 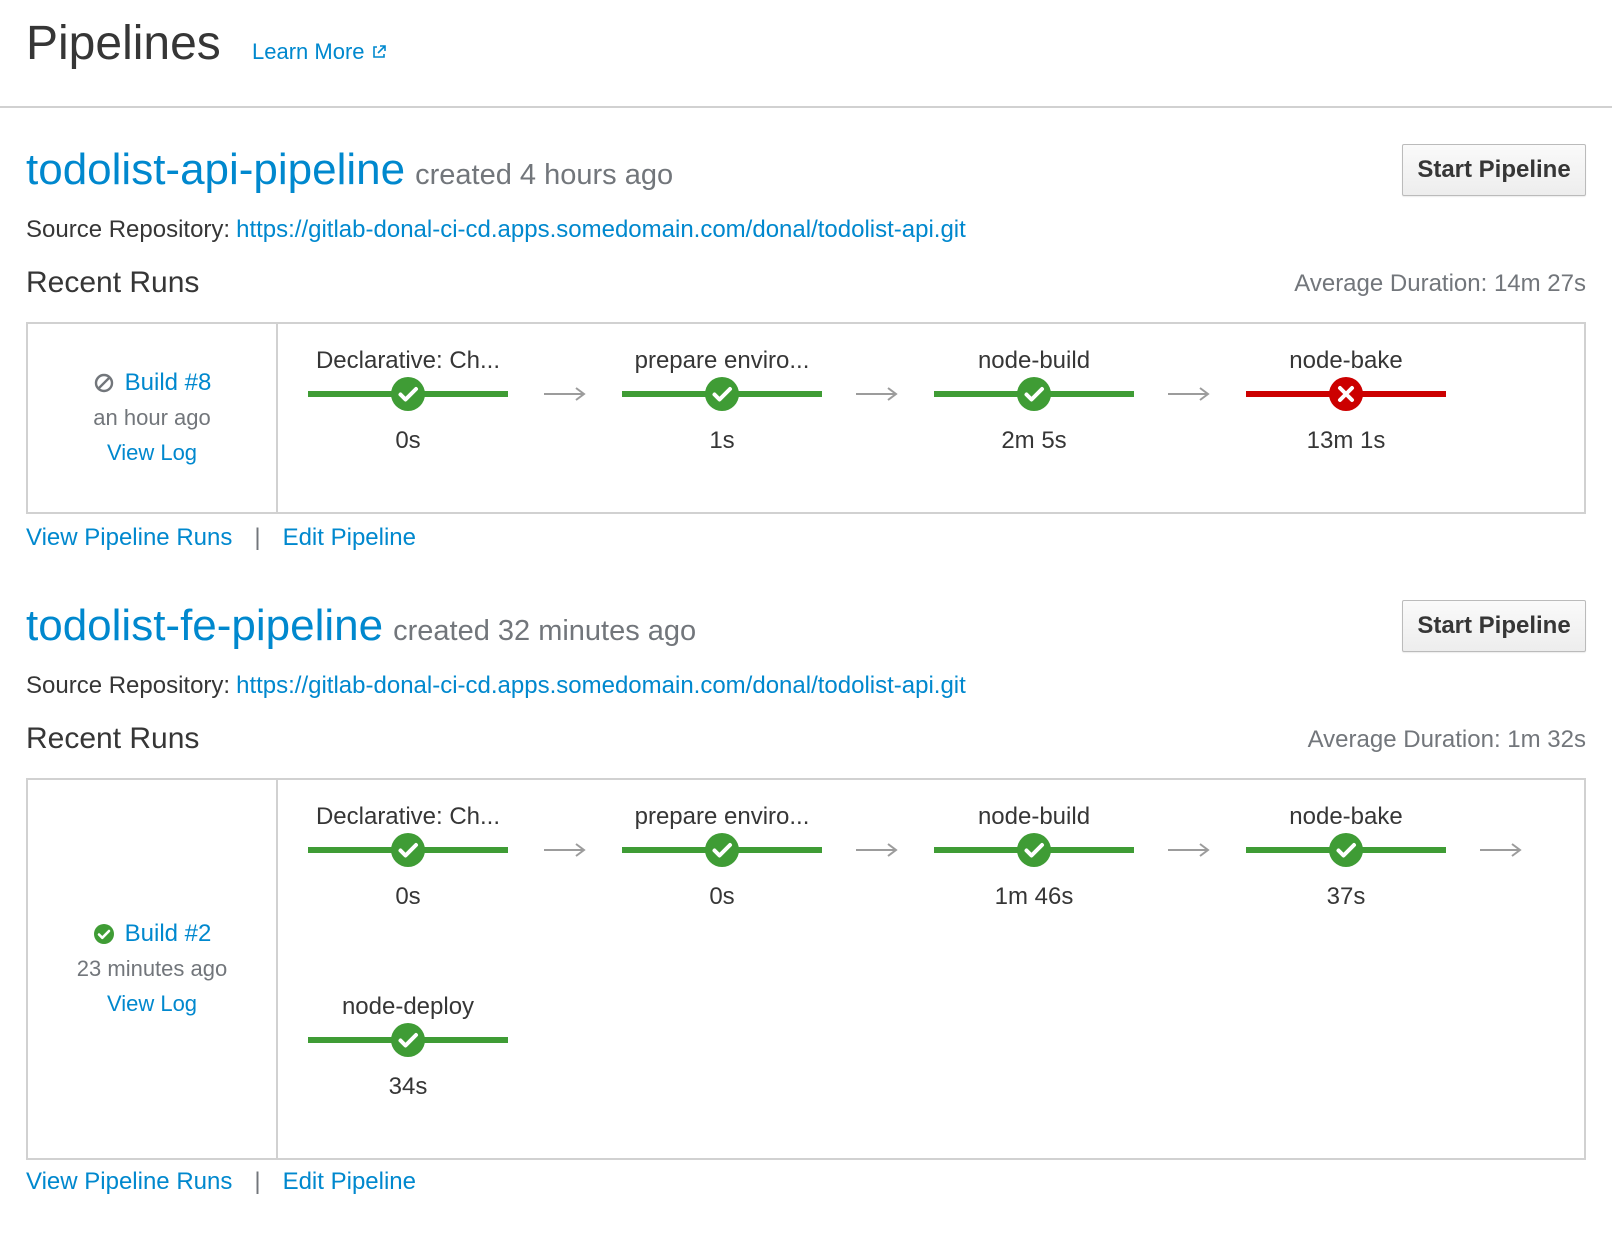 What do you see at coordinates (1440, 283) in the screenshot?
I see `average-duration: Average Duration: 14m 27s` at bounding box center [1440, 283].